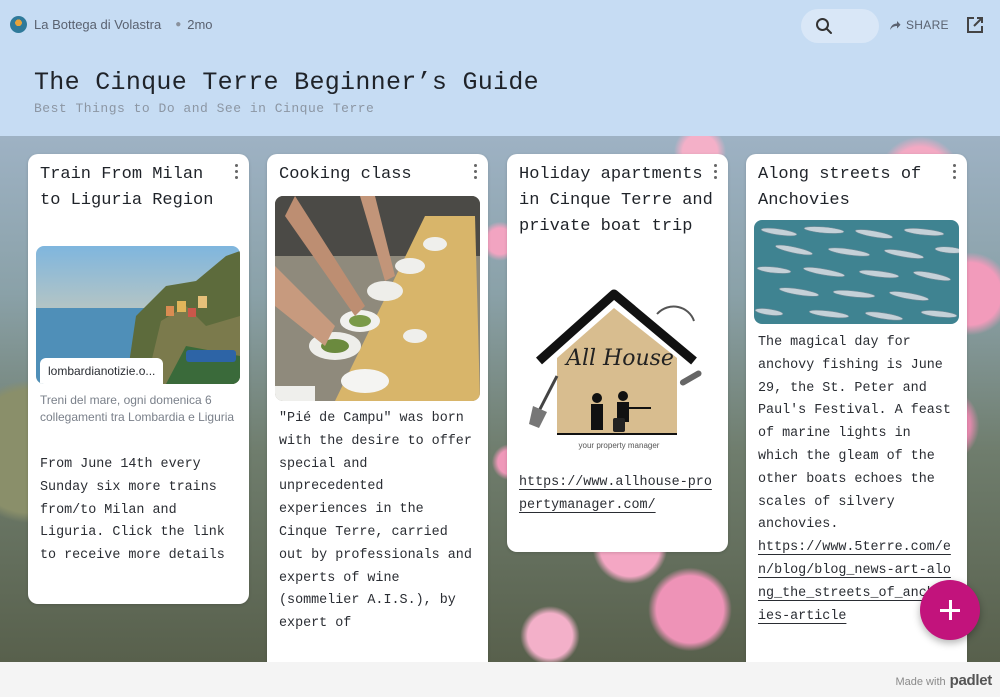 The height and width of the screenshot is (697, 1000). I want to click on footer-bar: Made with padlet, so click(500, 679).